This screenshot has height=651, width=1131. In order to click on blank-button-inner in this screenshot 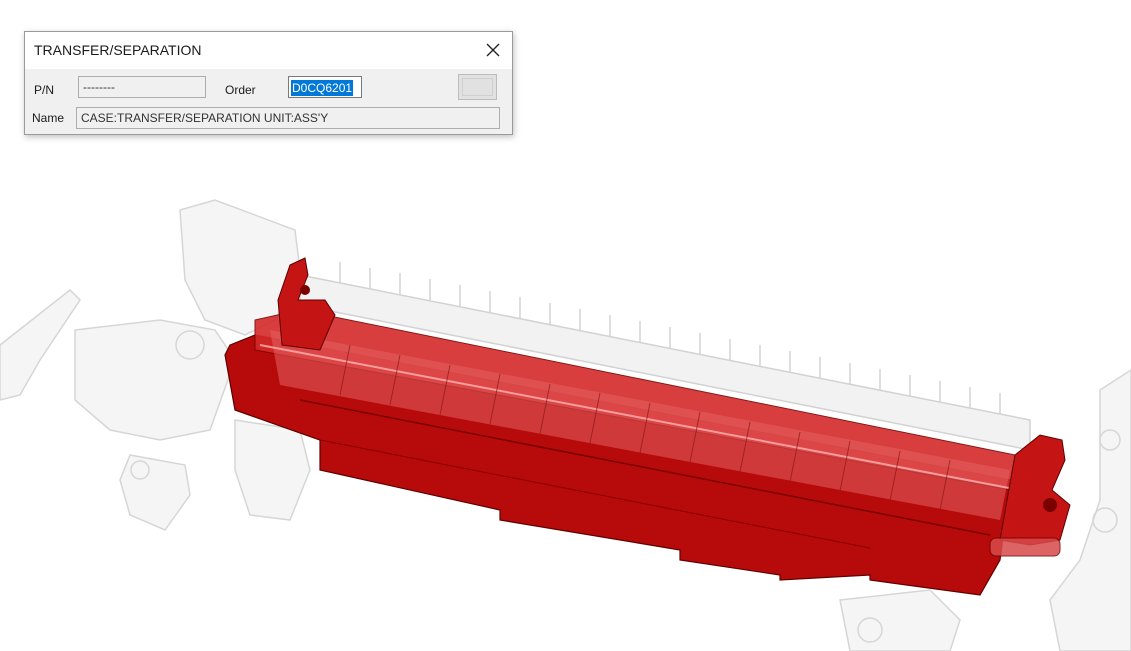, I will do `click(477, 87)`.